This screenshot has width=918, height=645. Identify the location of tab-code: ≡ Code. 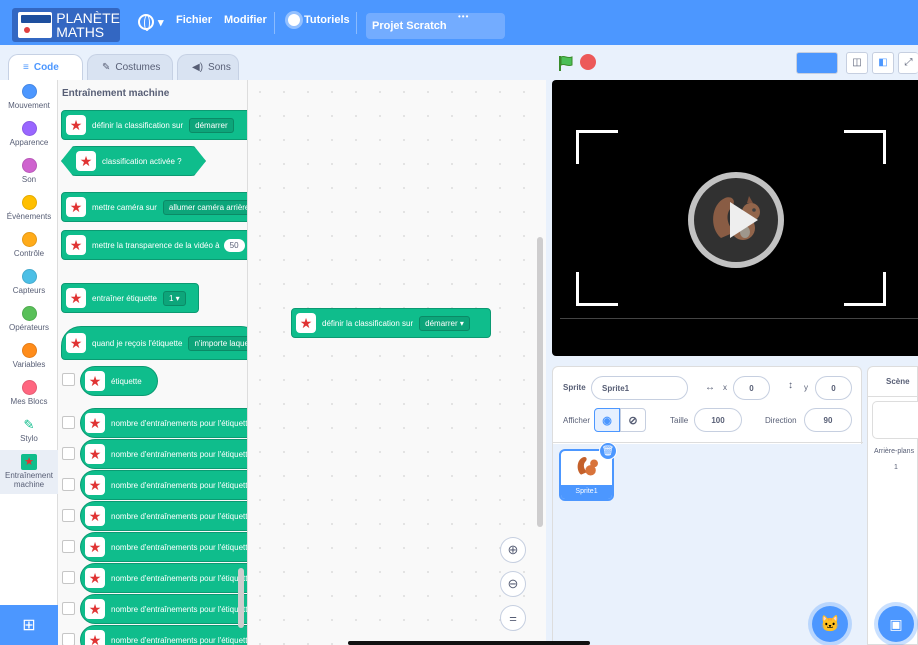
(45, 67).